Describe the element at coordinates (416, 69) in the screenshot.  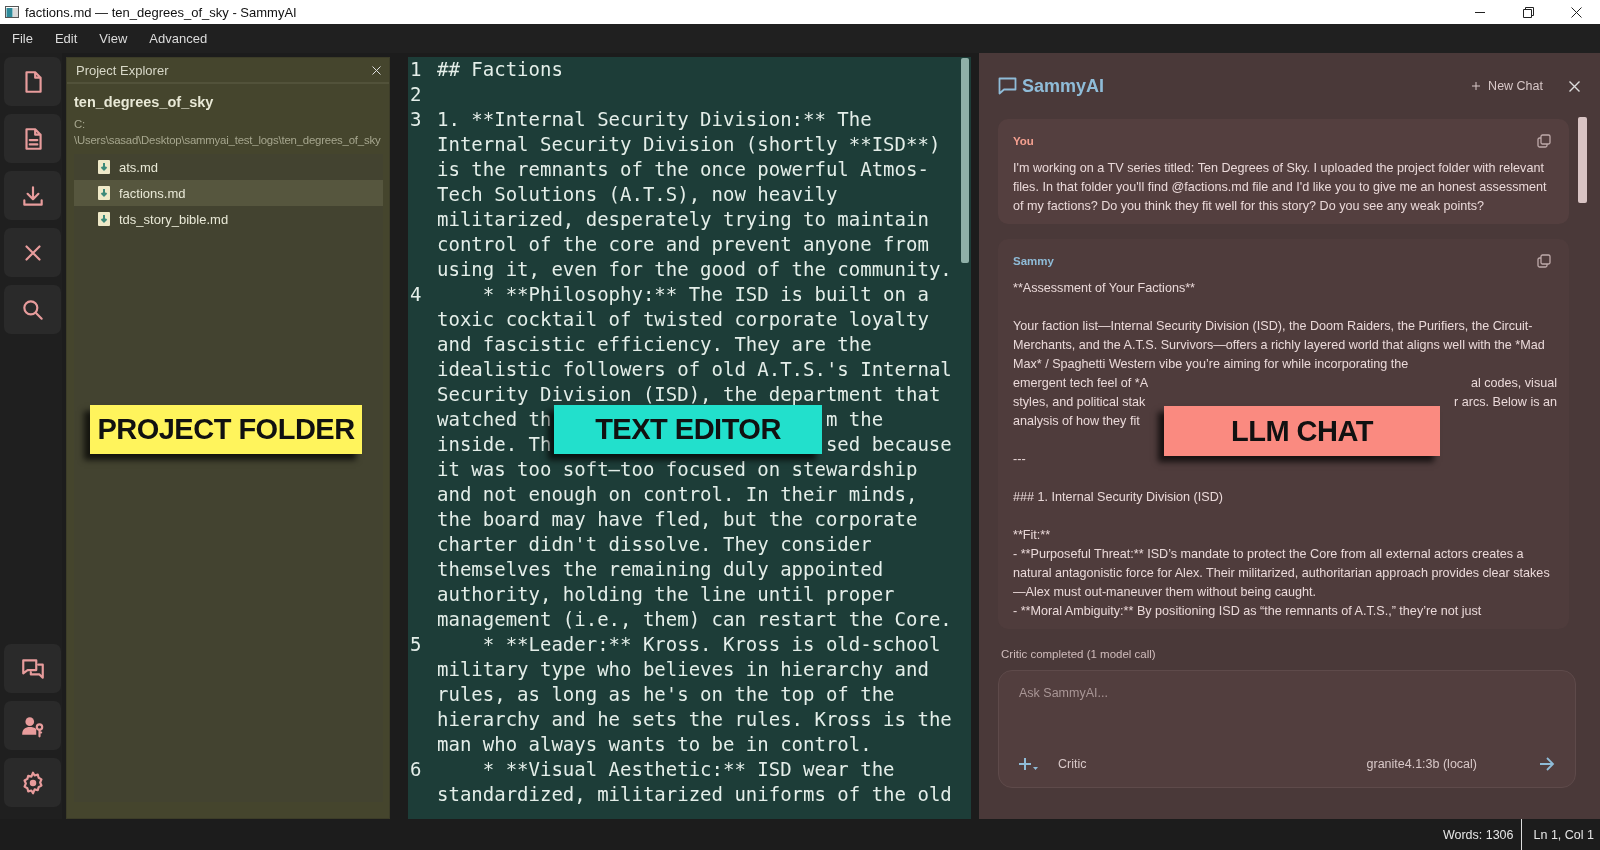
I see `line-number: 1` at that location.